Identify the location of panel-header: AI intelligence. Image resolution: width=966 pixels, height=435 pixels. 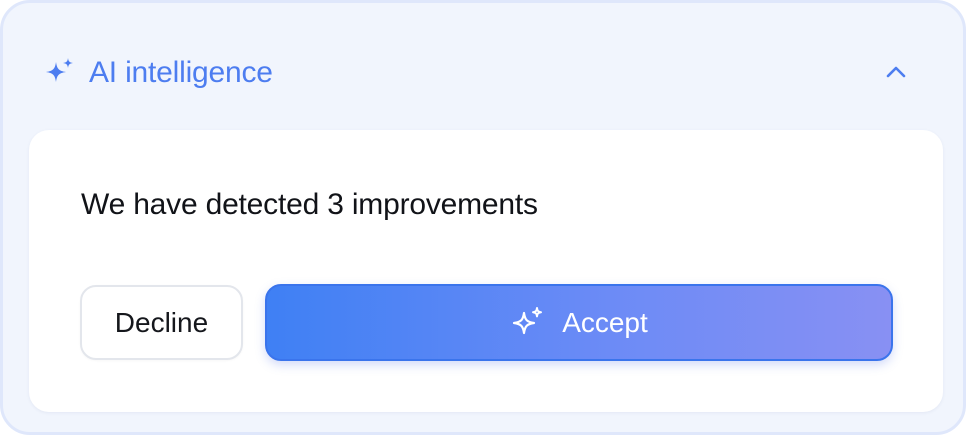
(158, 73).